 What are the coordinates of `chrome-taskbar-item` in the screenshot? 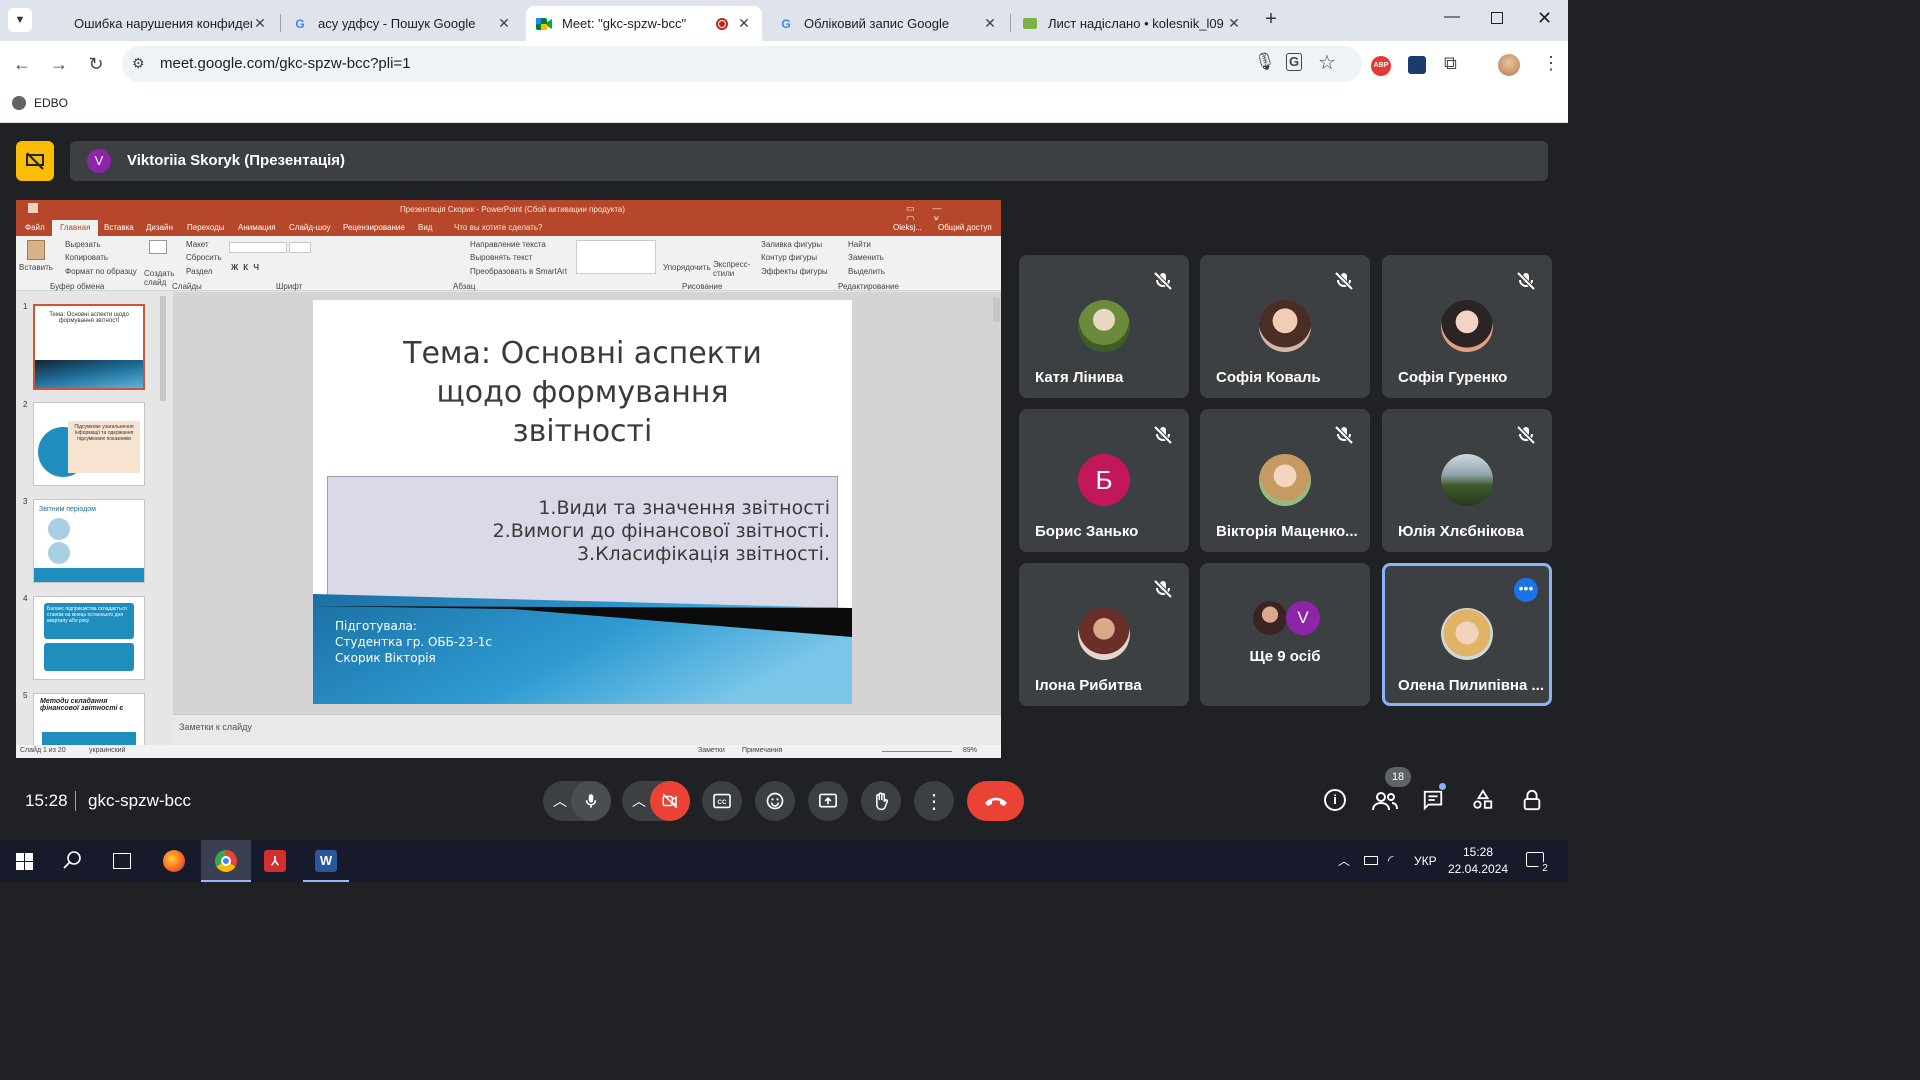 It's located at (226, 861).